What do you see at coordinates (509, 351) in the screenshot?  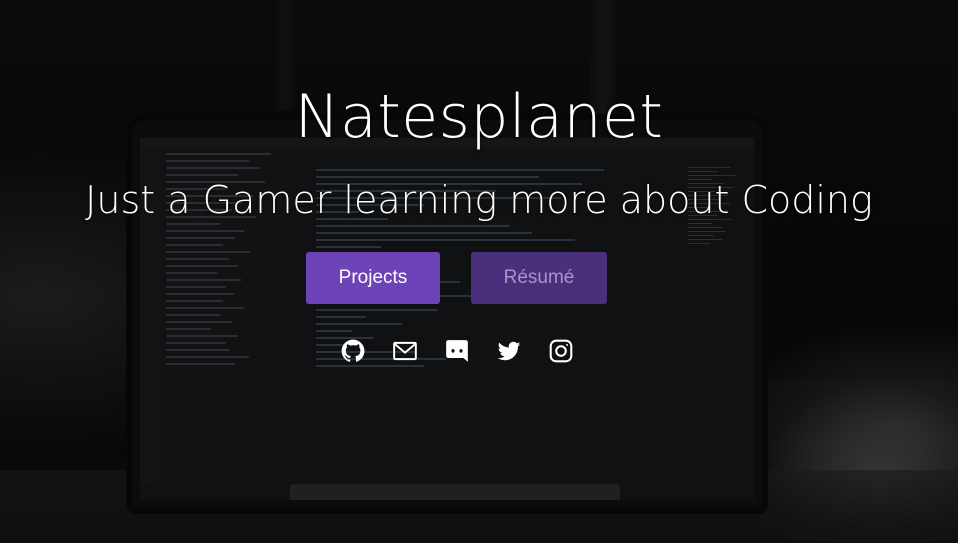 I see `twitter-icon` at bounding box center [509, 351].